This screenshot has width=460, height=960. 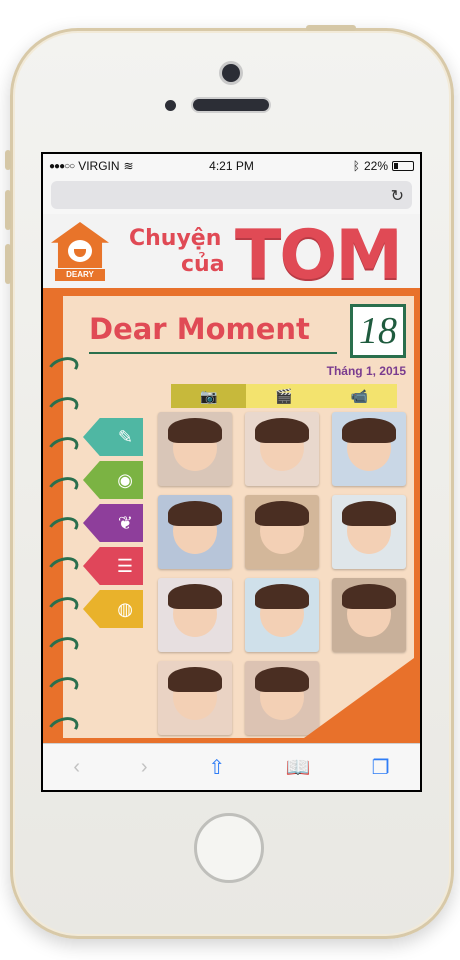 I want to click on month-label: Tháng 1, 2015, so click(x=366, y=371).